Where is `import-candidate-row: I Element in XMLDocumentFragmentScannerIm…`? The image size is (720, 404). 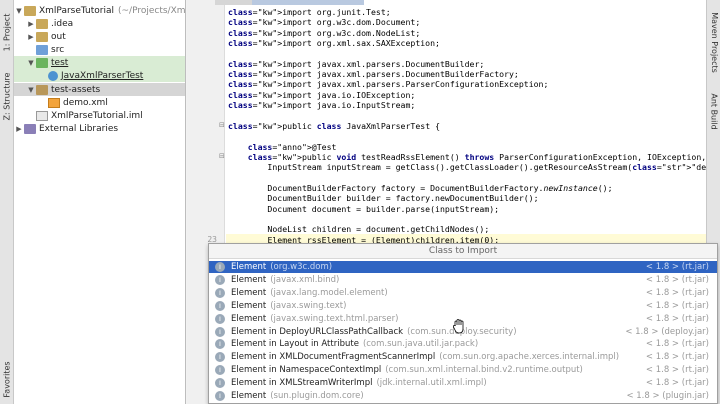
import-candidate-row: I Element in XMLDocumentFragmentScannerIm… is located at coordinates (463, 357).